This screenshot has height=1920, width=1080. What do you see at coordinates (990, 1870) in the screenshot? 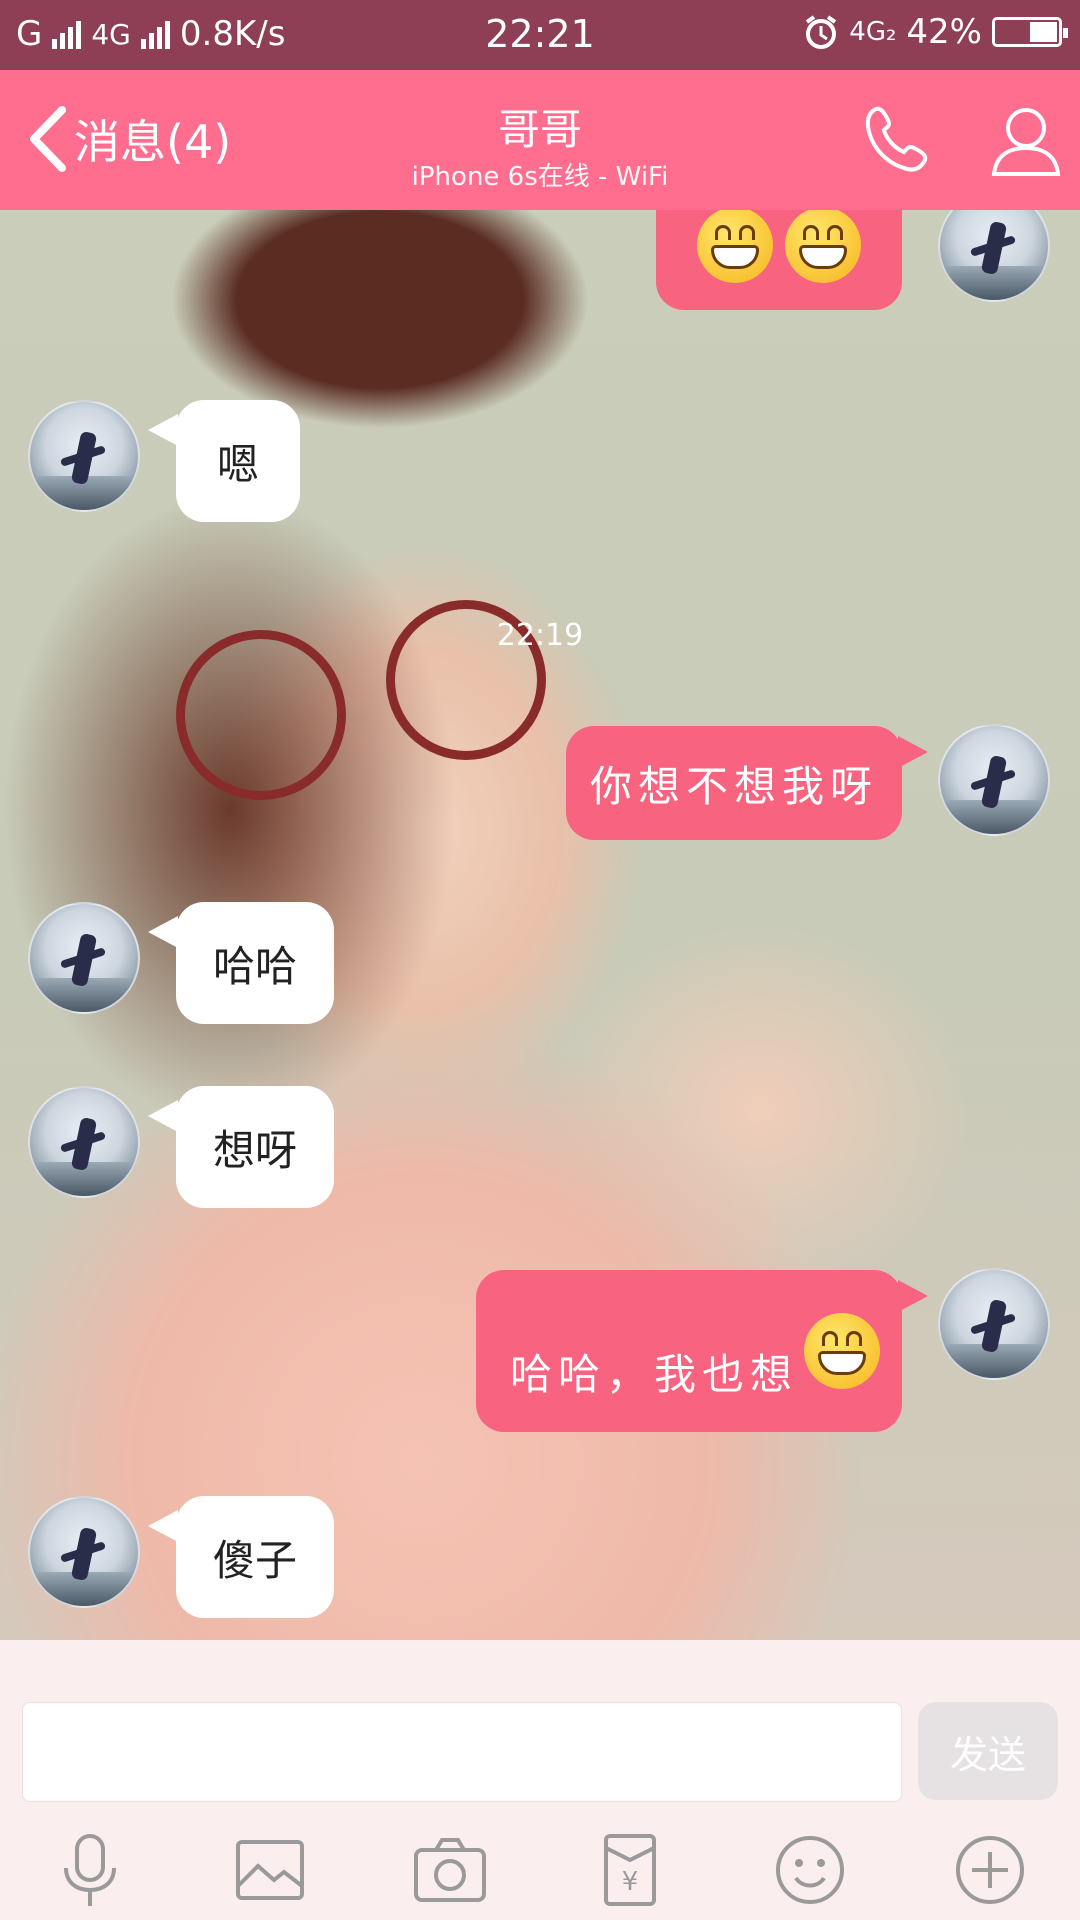
I see `plus-icon` at bounding box center [990, 1870].